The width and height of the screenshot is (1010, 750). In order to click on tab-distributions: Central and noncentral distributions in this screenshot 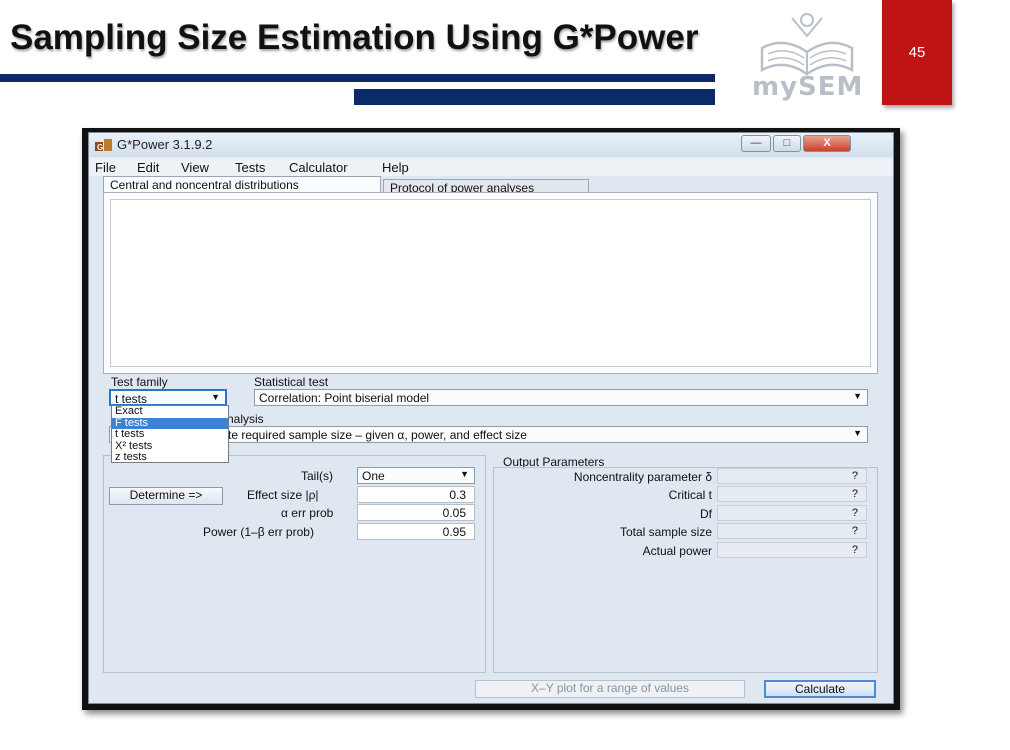, I will do `click(242, 184)`.